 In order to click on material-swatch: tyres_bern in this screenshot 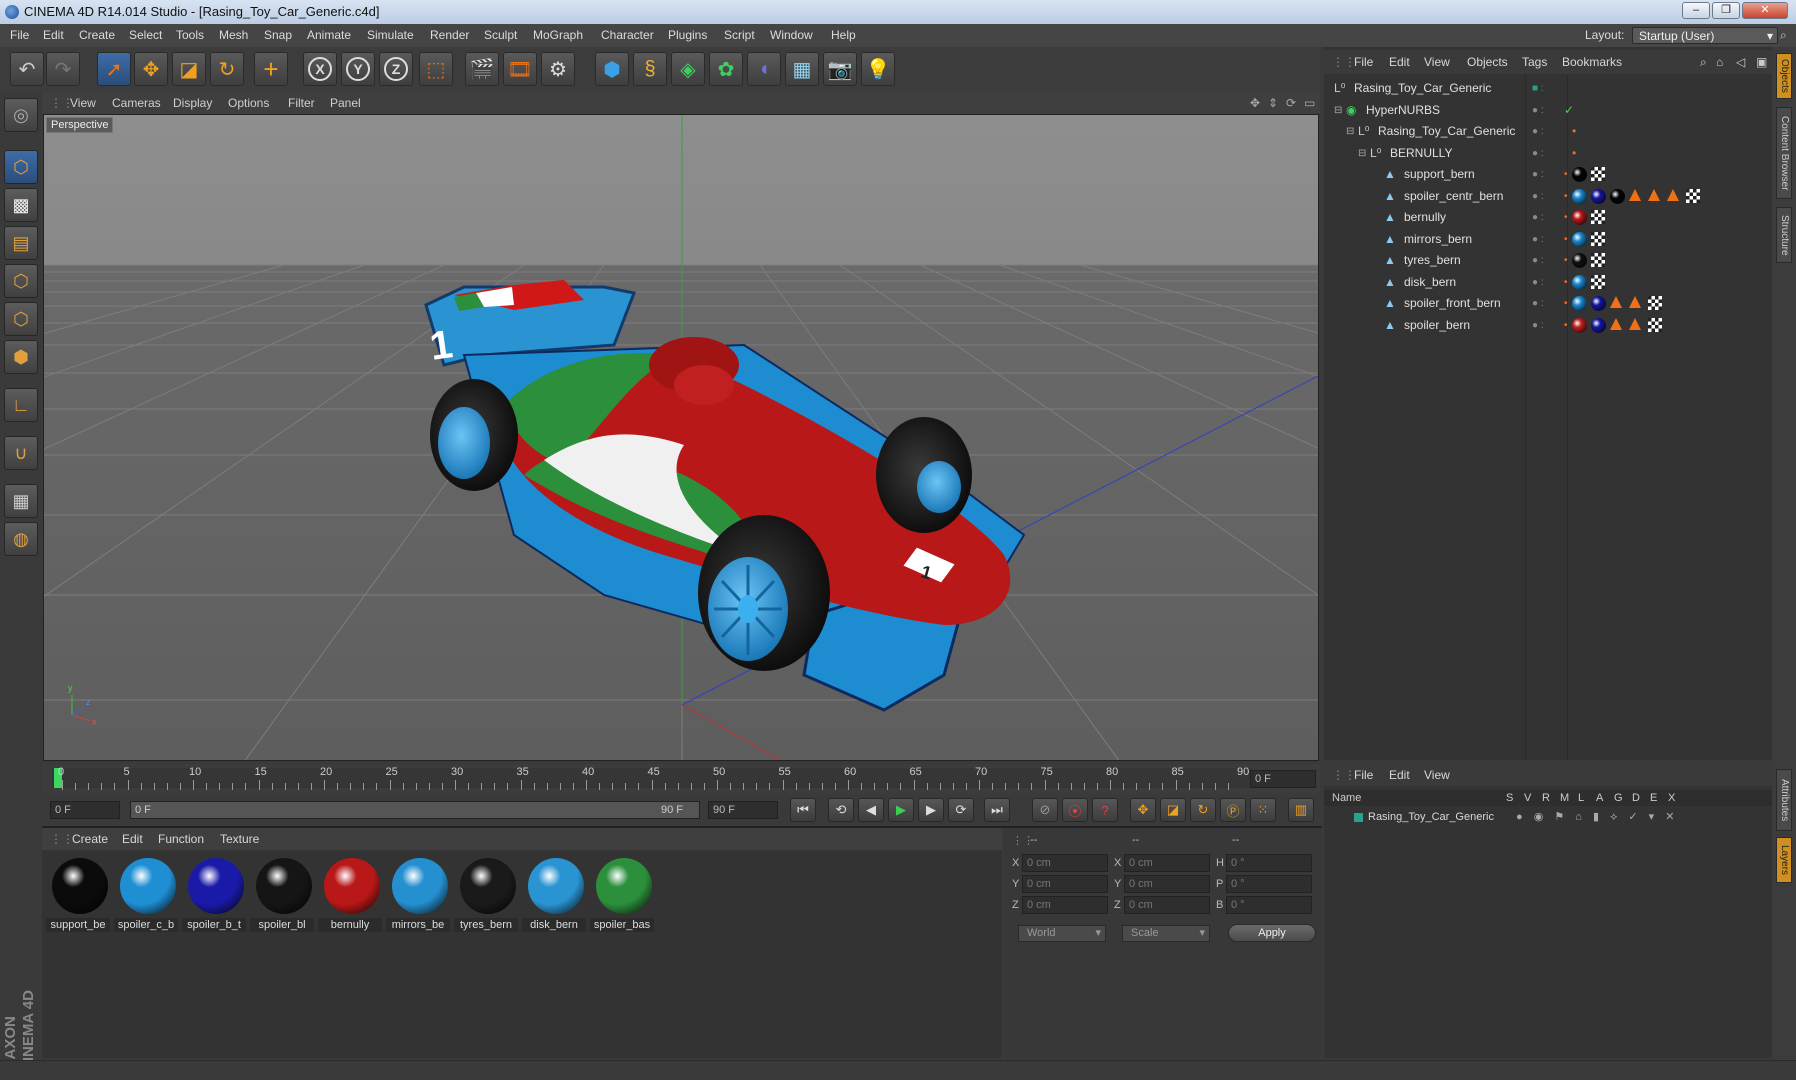, I will do `click(486, 895)`.